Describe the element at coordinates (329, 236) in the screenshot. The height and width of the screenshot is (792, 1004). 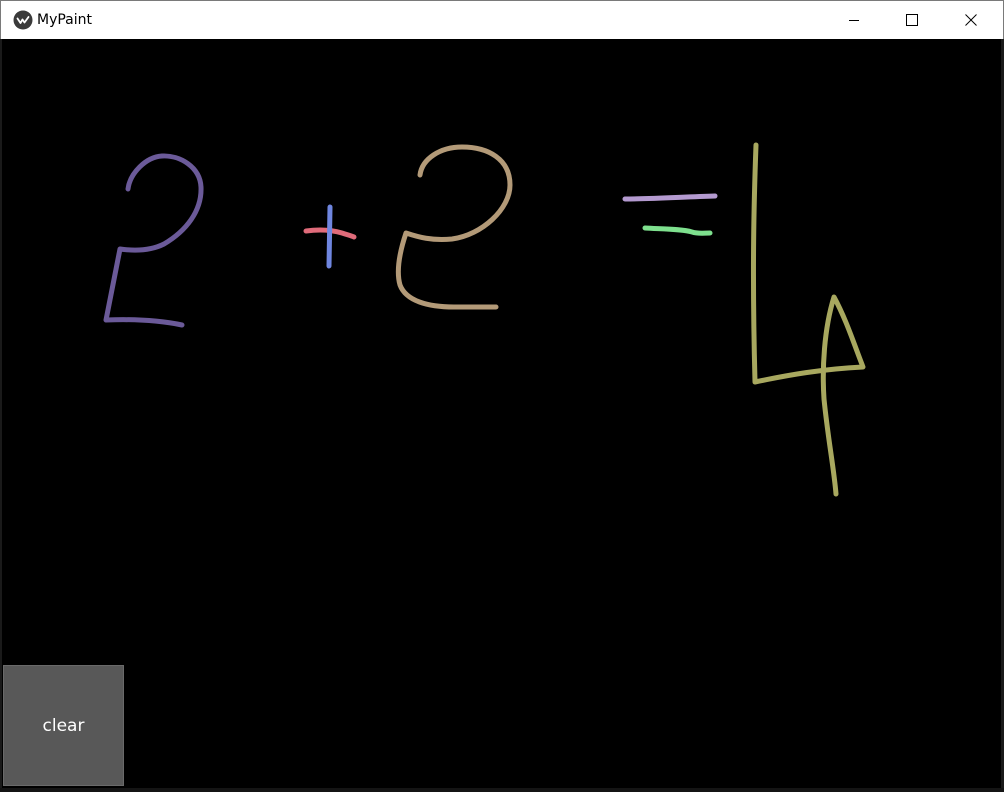
I see `stroke-plus-vertical` at that location.